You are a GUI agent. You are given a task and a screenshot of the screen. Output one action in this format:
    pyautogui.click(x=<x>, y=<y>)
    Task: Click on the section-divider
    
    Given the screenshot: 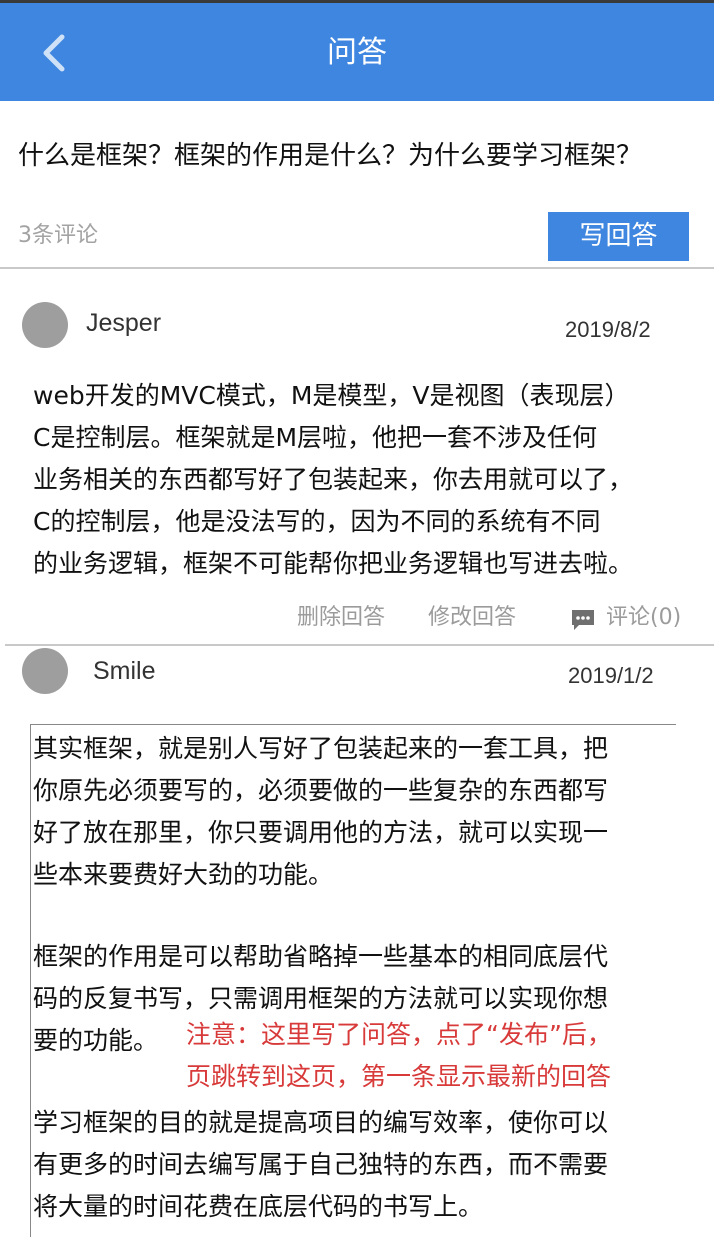 What is the action you would take?
    pyautogui.click(x=357, y=268)
    